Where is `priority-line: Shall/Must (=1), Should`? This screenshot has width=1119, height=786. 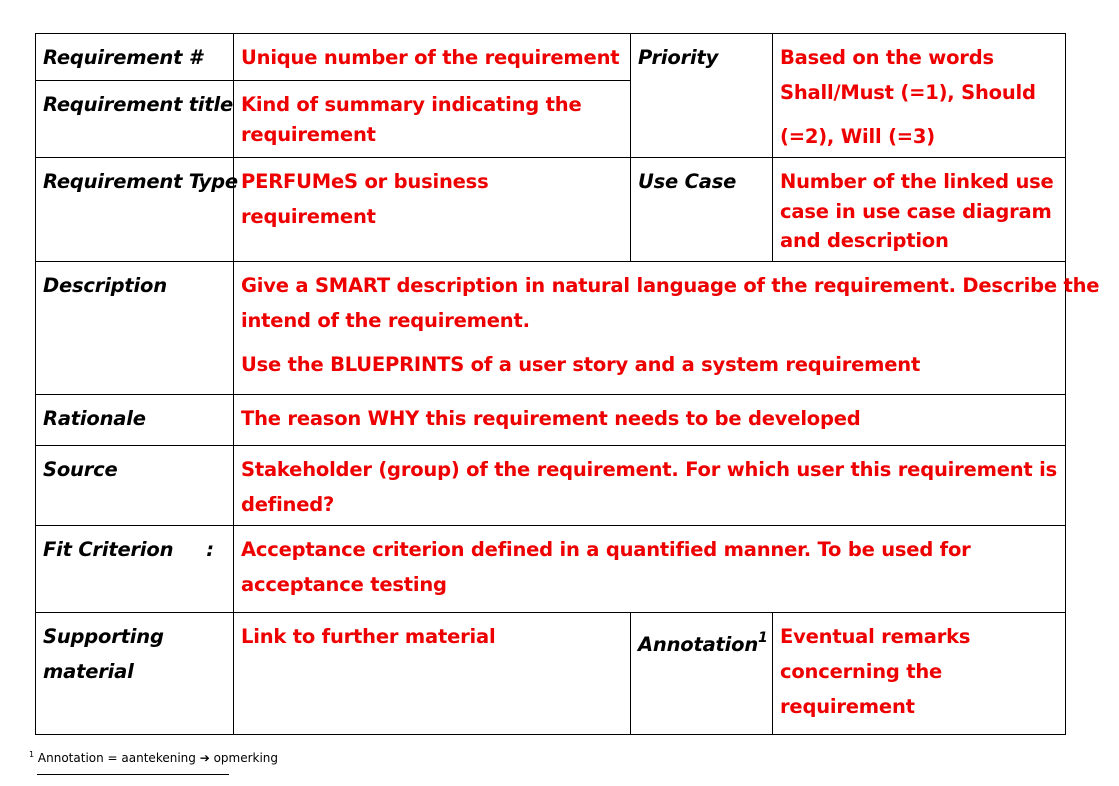 priority-line: Shall/Must (=1), Should is located at coordinates (908, 92).